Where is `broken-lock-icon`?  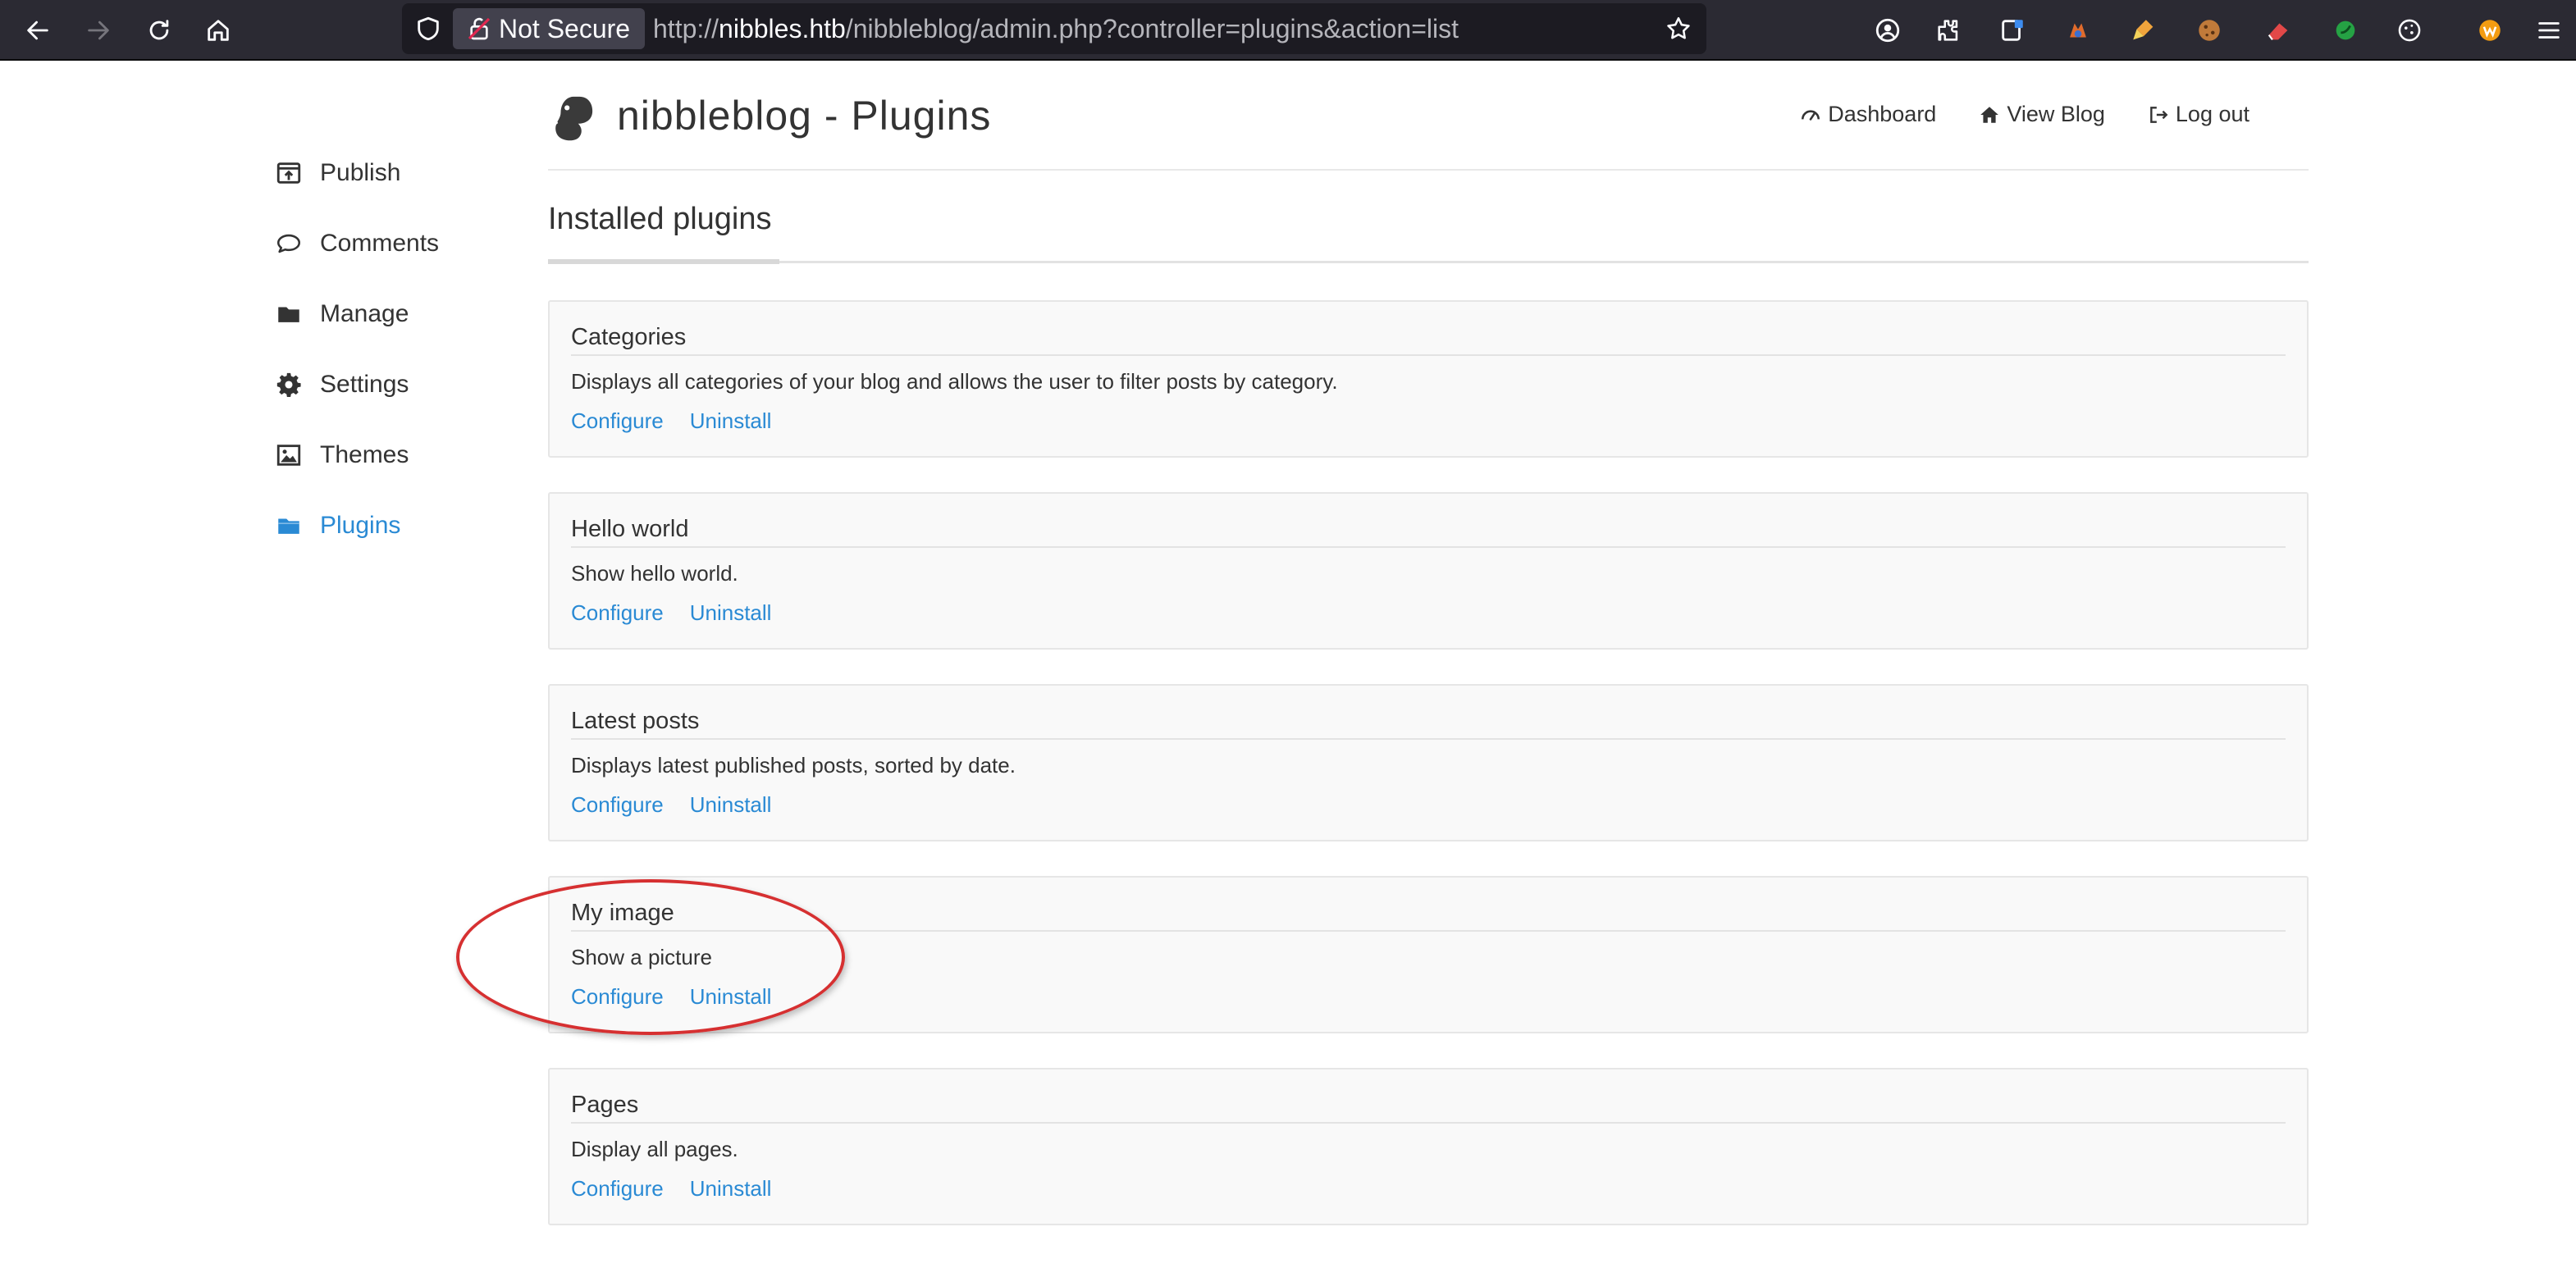 broken-lock-icon is located at coordinates (480, 28).